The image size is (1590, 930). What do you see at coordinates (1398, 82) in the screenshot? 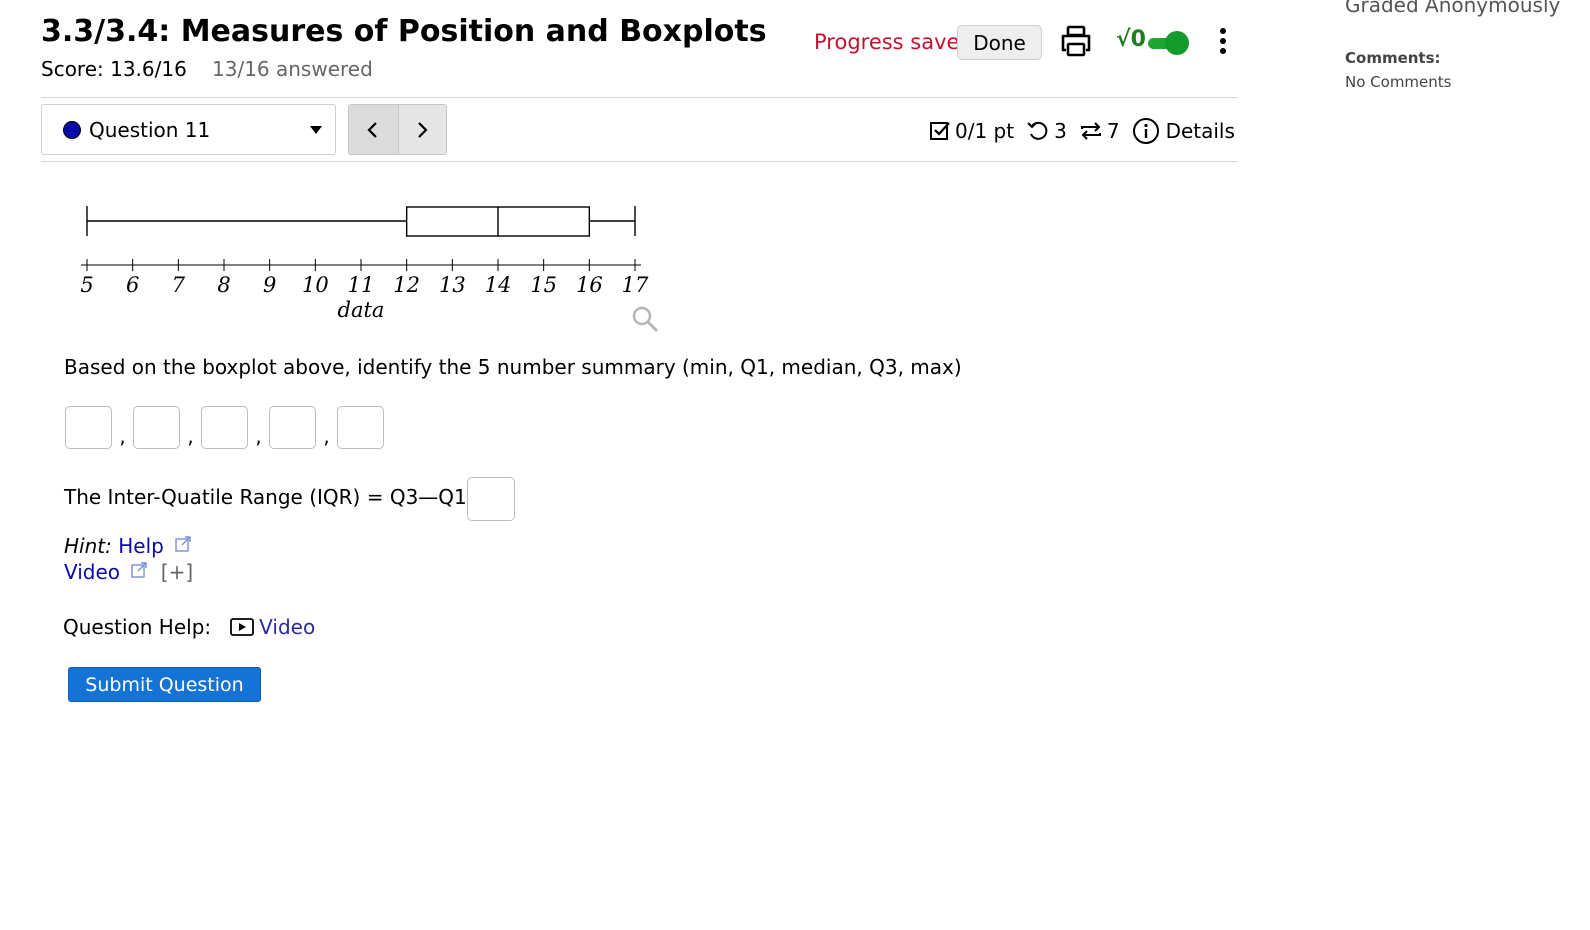
I see `comments-text: No Comments` at bounding box center [1398, 82].